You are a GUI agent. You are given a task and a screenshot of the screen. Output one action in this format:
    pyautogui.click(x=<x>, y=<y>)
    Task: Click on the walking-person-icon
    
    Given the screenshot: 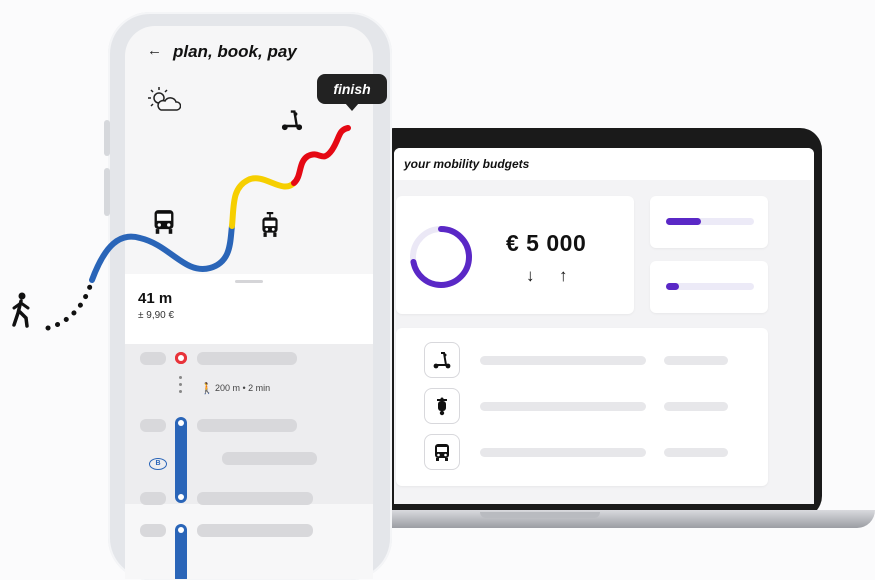 What is the action you would take?
    pyautogui.click(x=21, y=310)
    